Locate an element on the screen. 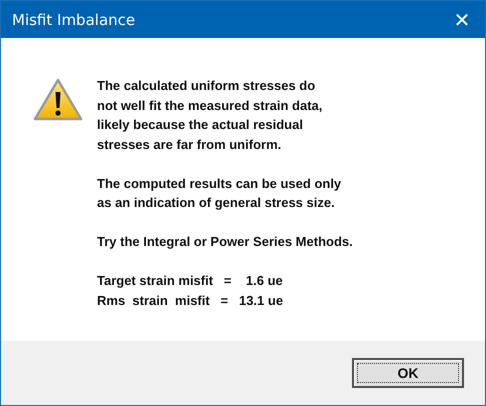 The height and width of the screenshot is (406, 486). window-title: Misfit Imbalance is located at coordinates (74, 19).